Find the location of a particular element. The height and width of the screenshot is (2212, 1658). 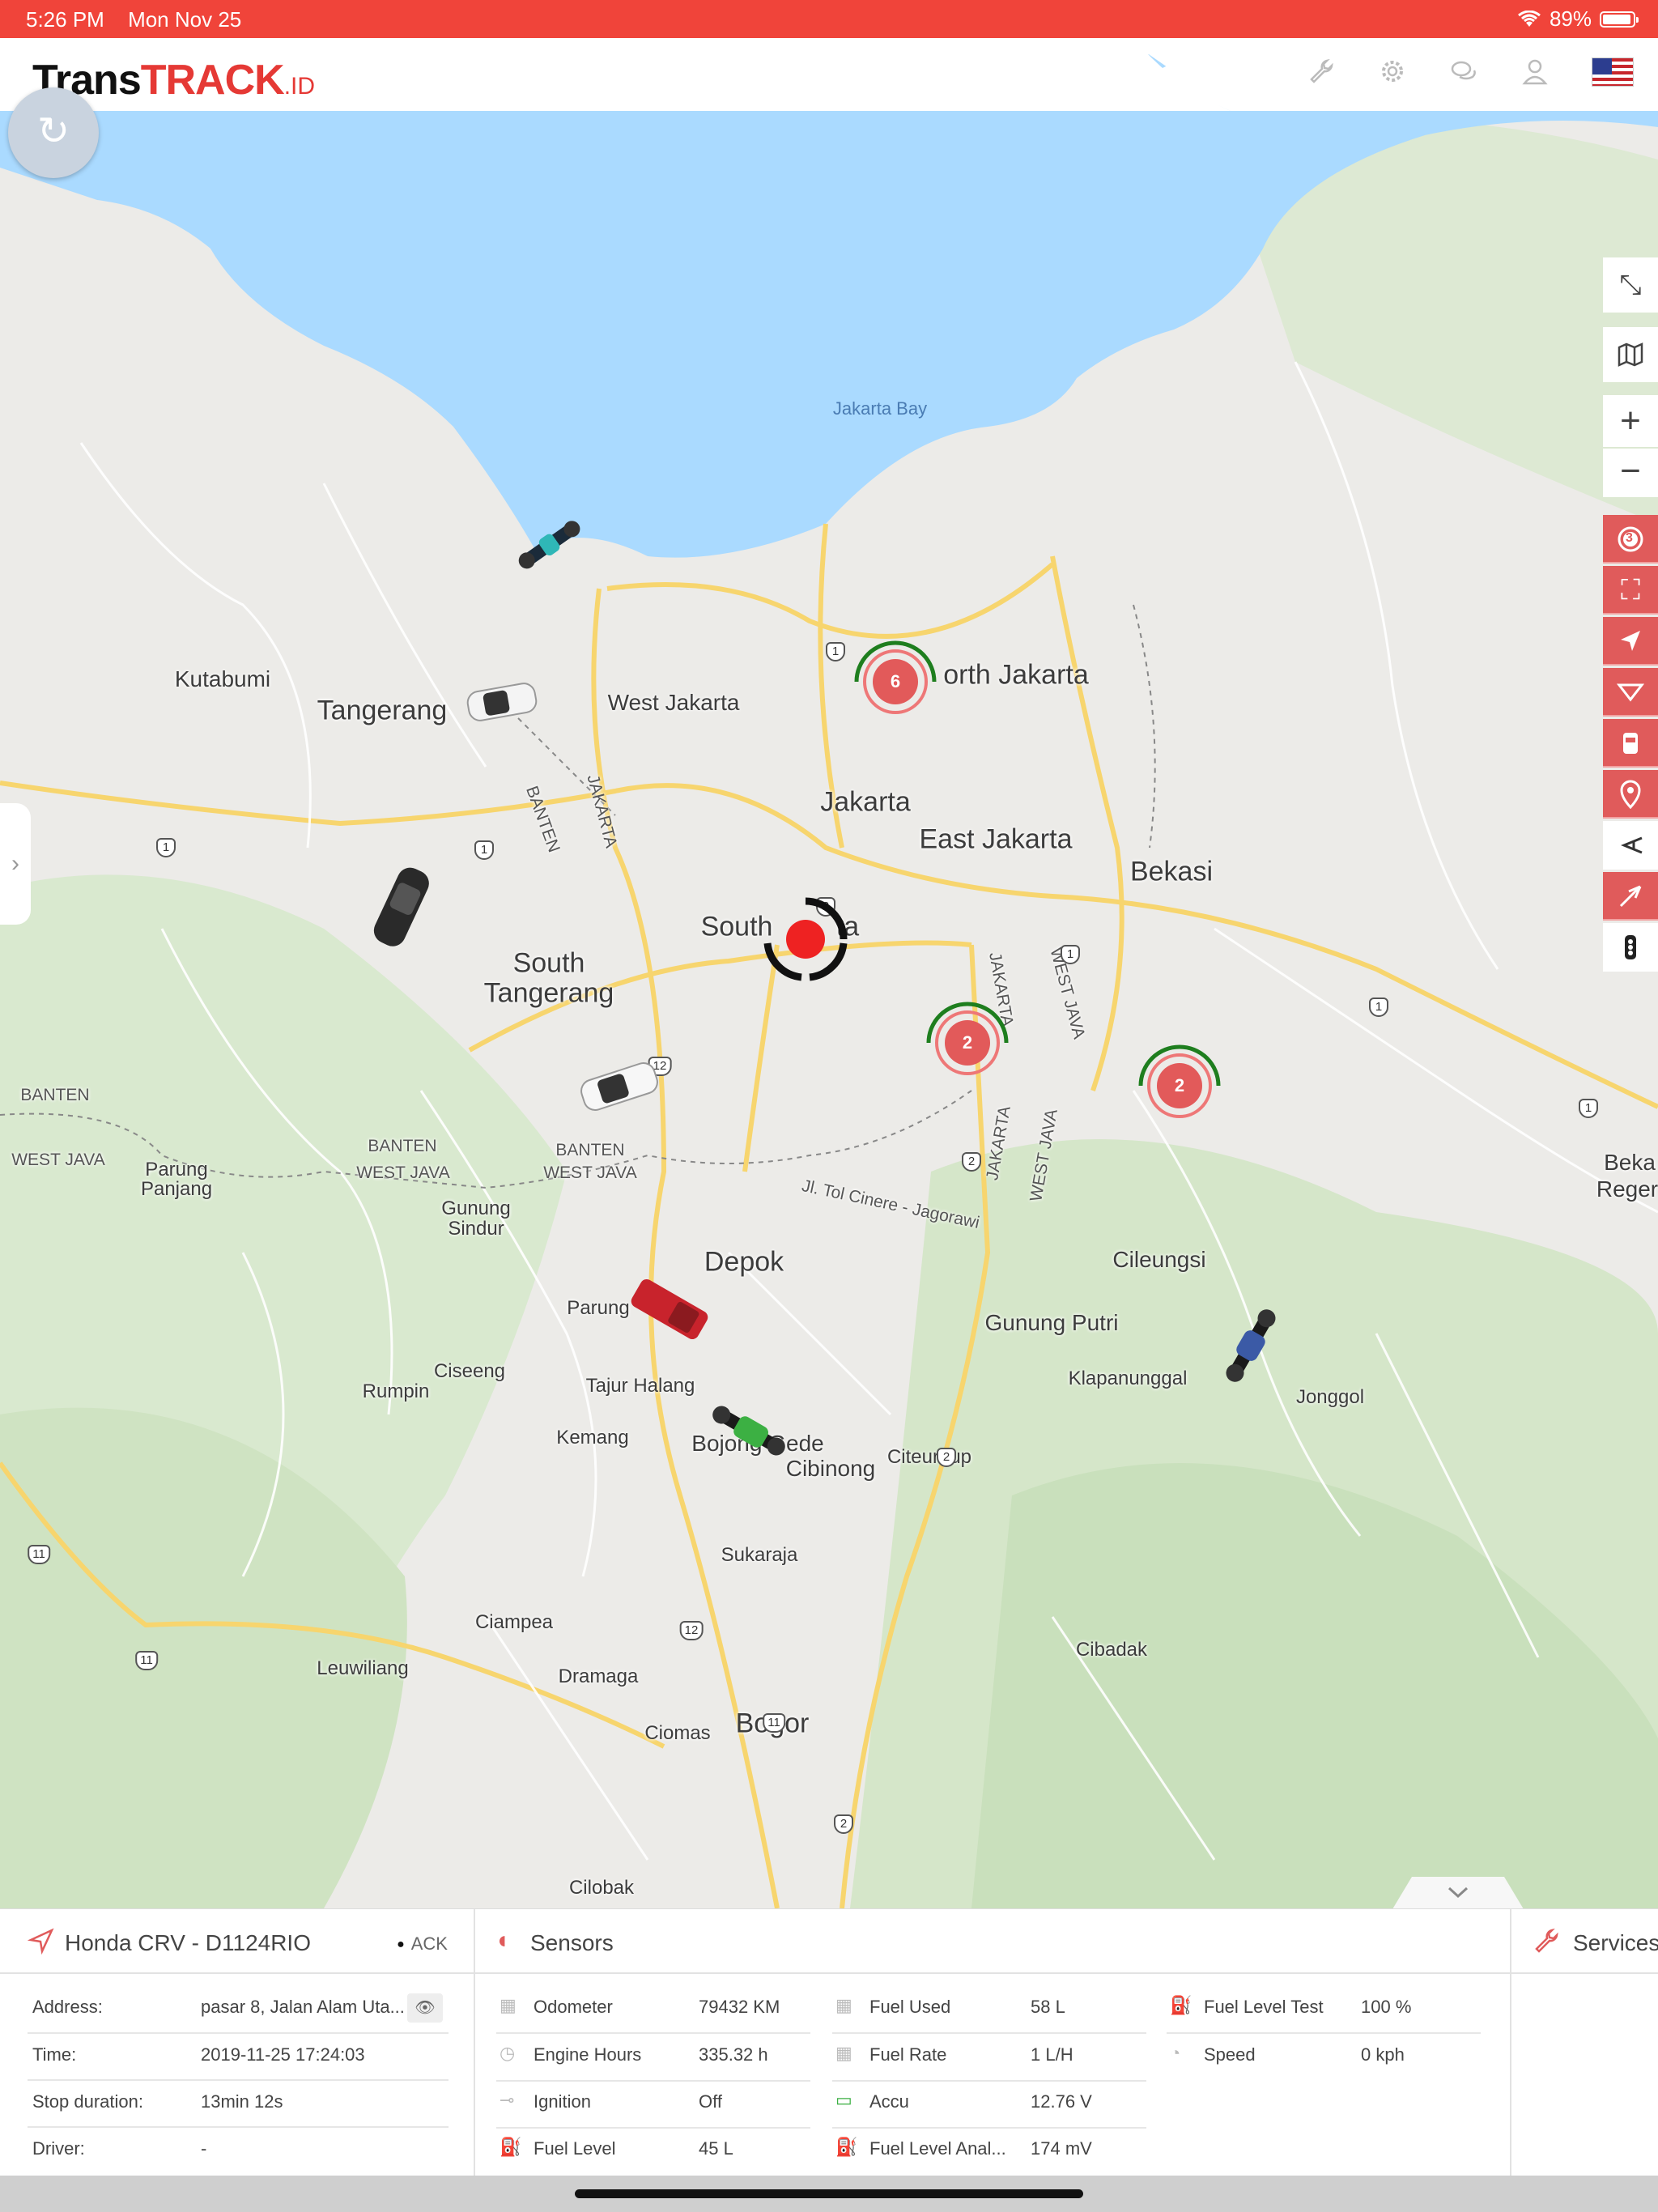

selected-vehicle-marker is located at coordinates (805, 940).